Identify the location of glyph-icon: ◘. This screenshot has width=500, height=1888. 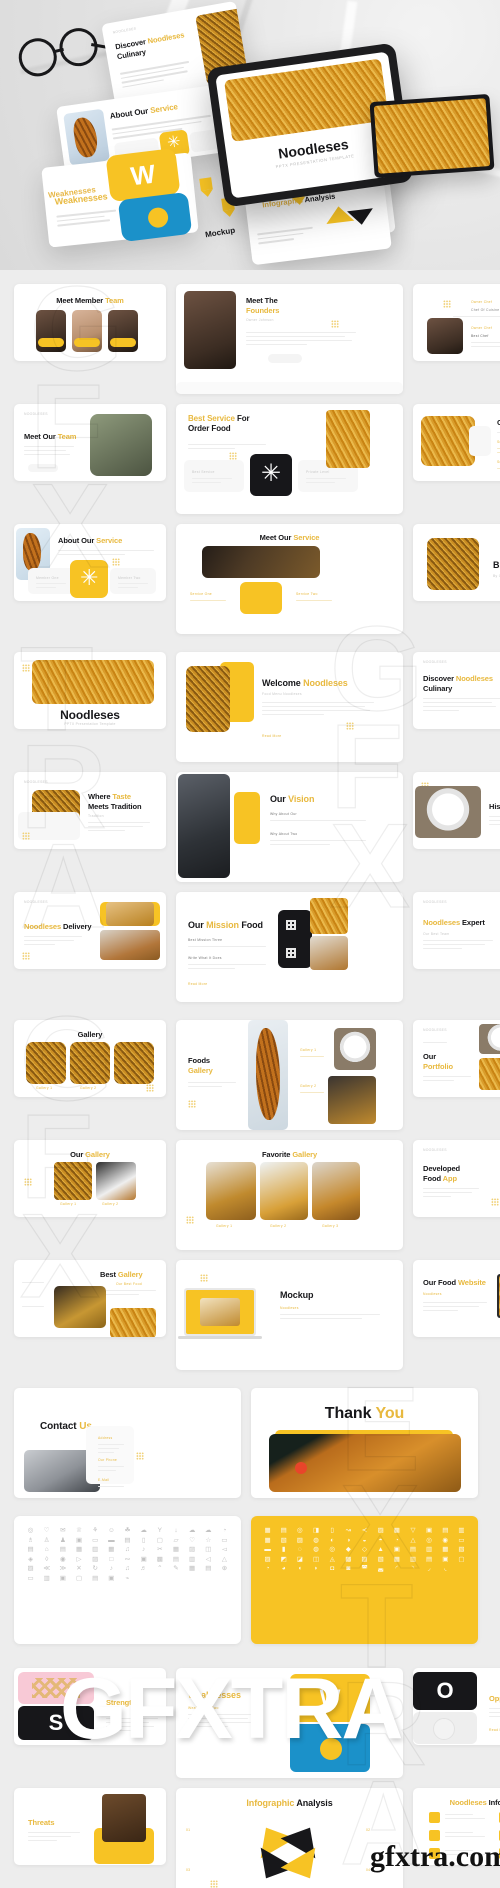
(332, 1568).